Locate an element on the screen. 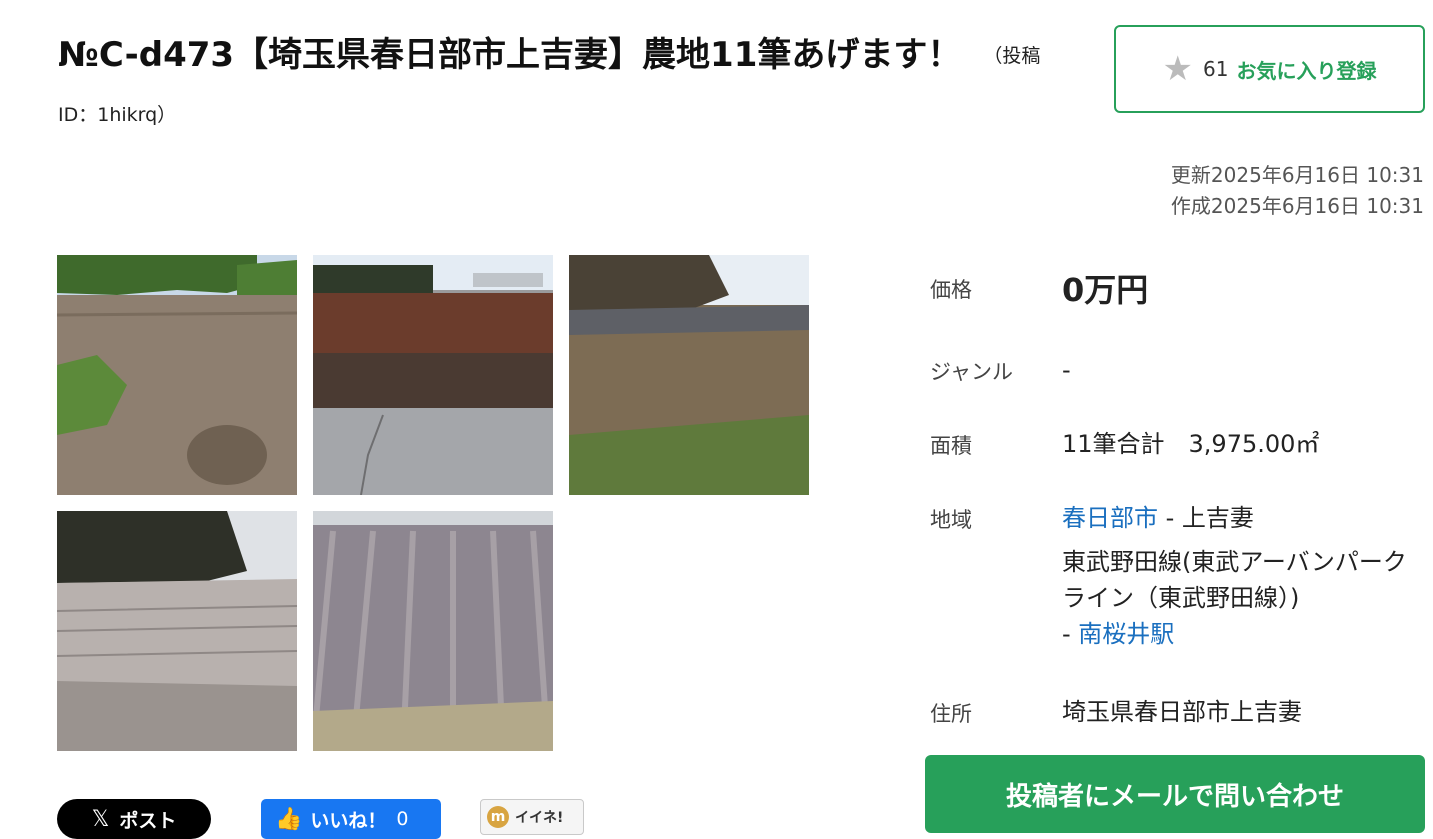 The height and width of the screenshot is (839, 1433). photo-4-image is located at coordinates (177, 631).